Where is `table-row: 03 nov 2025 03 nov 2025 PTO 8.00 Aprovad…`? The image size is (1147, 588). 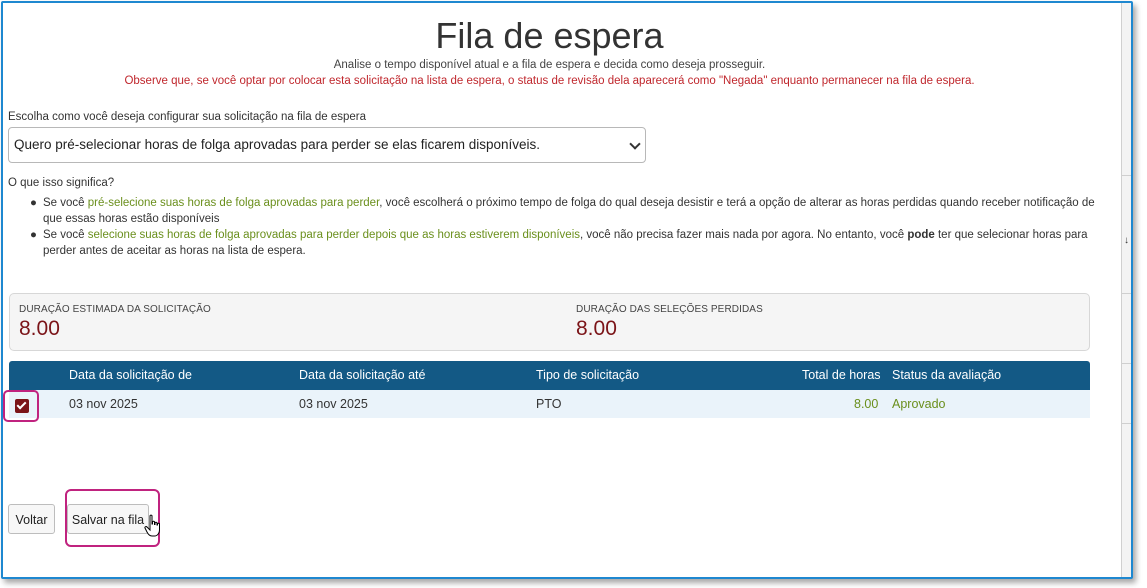
table-row: 03 nov 2025 03 nov 2025 PTO 8.00 Aprovad… is located at coordinates (549, 404).